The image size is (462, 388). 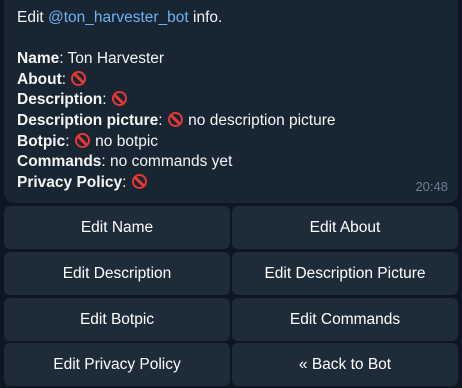 I want to click on field-value: : Ton Harvester, so click(x=112, y=59).